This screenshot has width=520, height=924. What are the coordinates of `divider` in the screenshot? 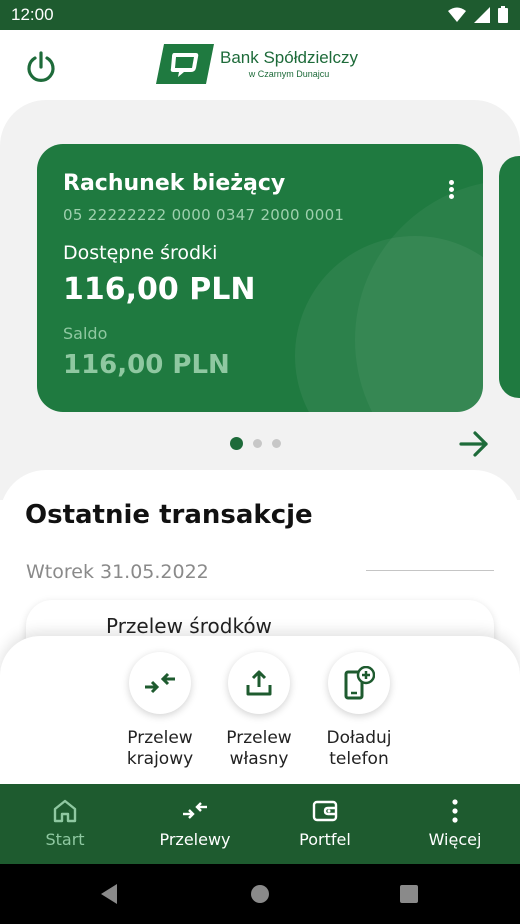 It's located at (430, 570).